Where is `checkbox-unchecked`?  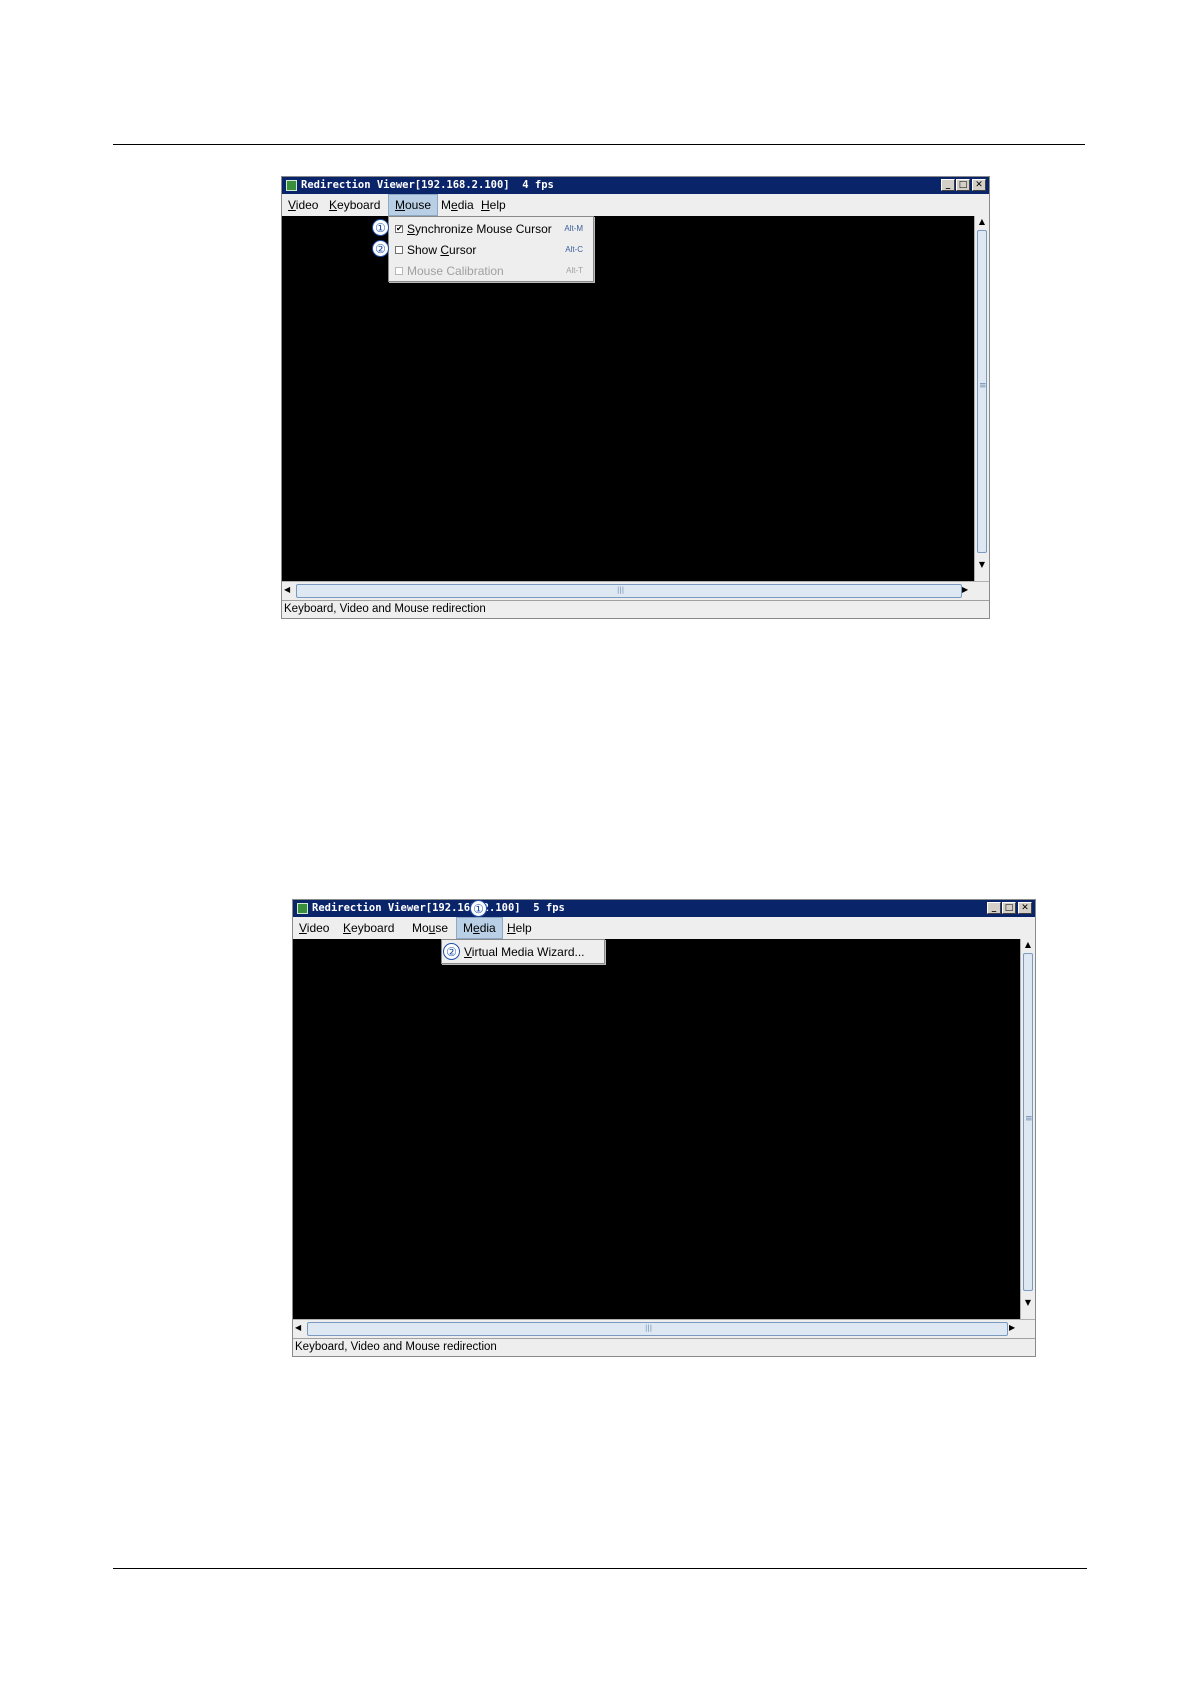
checkbox-unchecked is located at coordinates (399, 250).